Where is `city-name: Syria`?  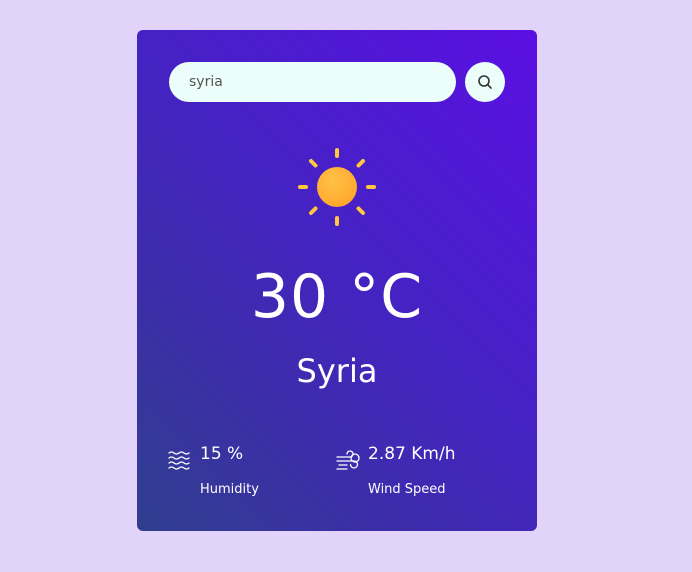
city-name: Syria is located at coordinates (337, 371).